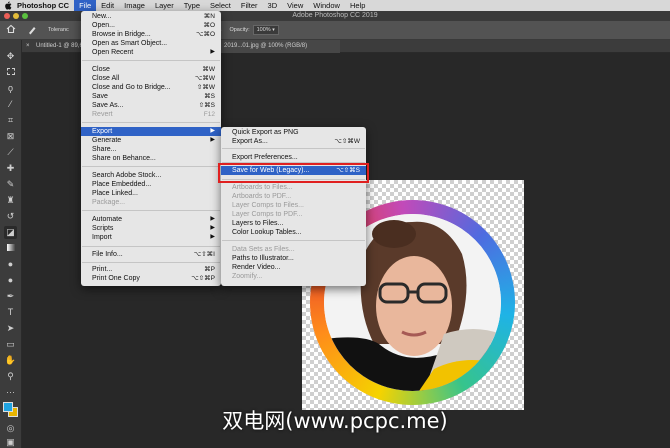 The image size is (670, 448). Describe the element at coordinates (151, 78) in the screenshot. I see `menu-item-close-all: Close All ⌥⌘W` at that location.